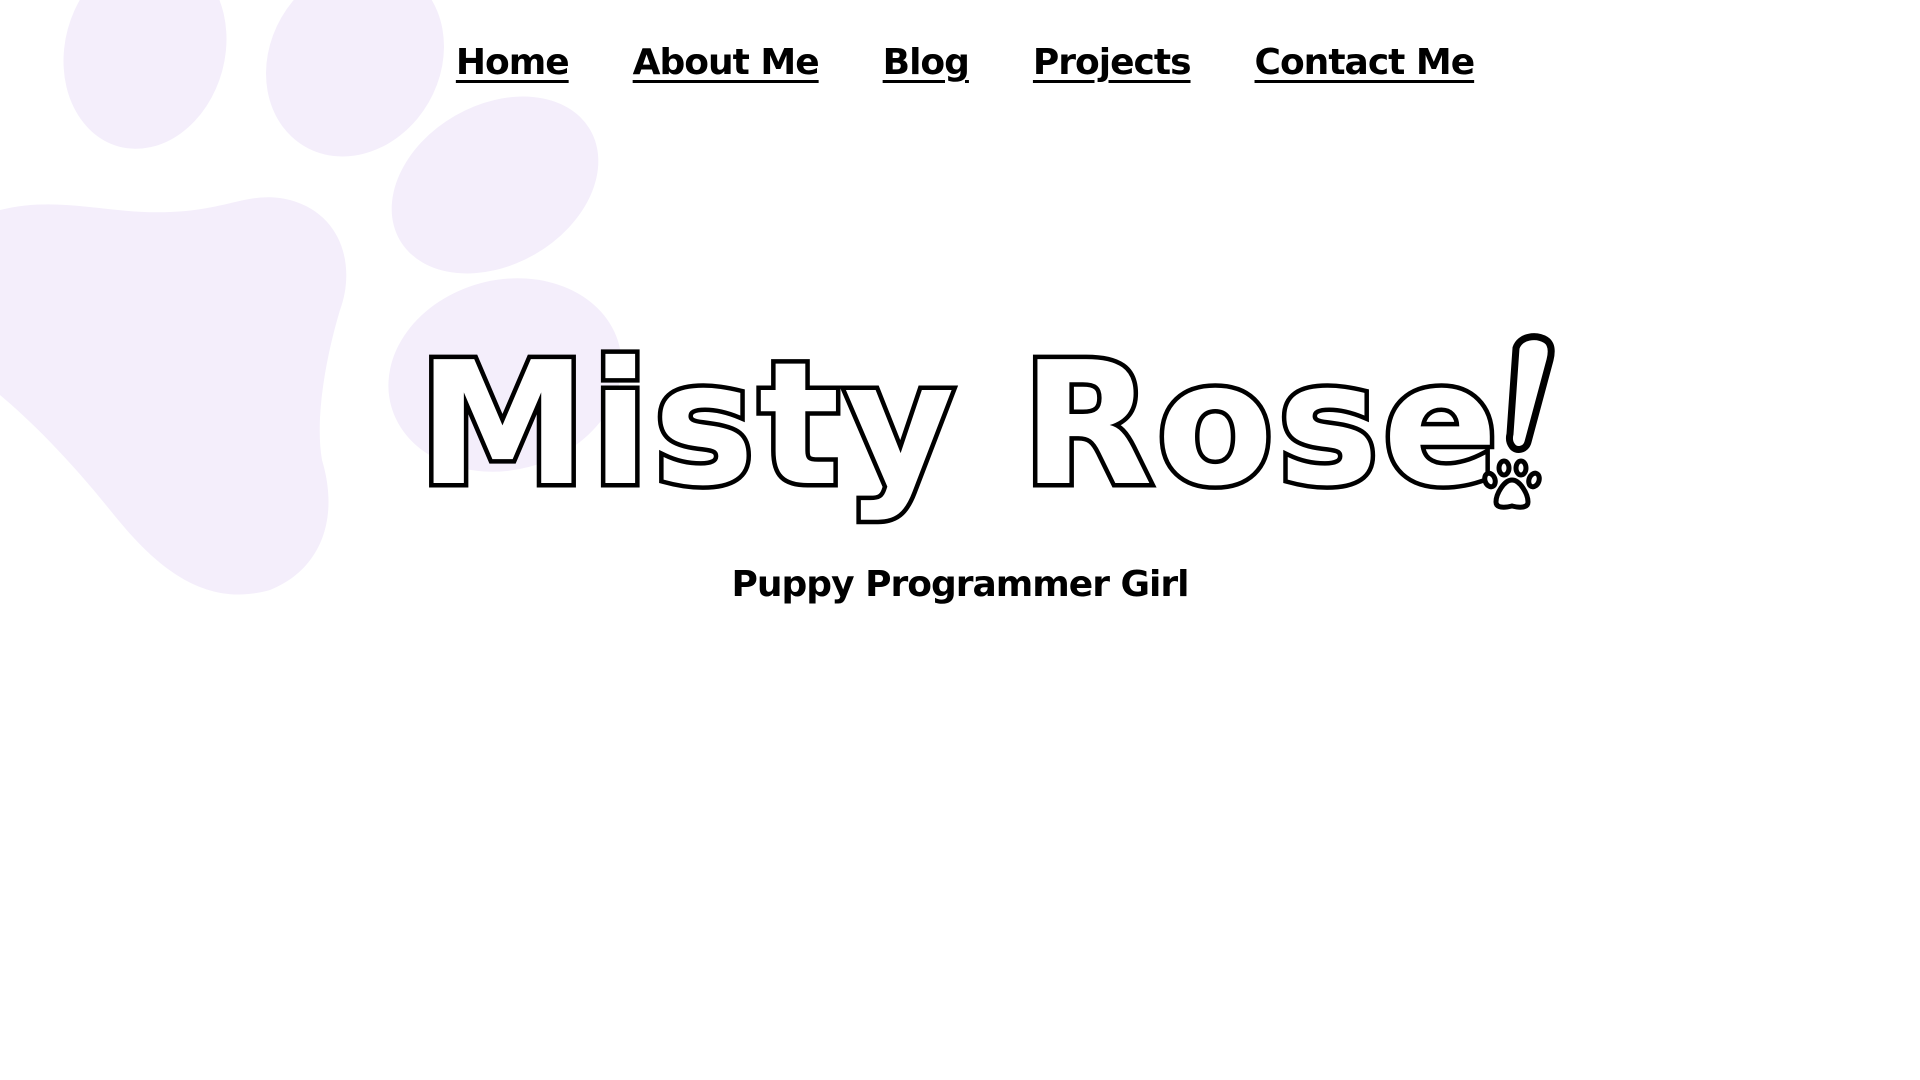  I want to click on nav-link-projects: Projects, so click(1112, 63).